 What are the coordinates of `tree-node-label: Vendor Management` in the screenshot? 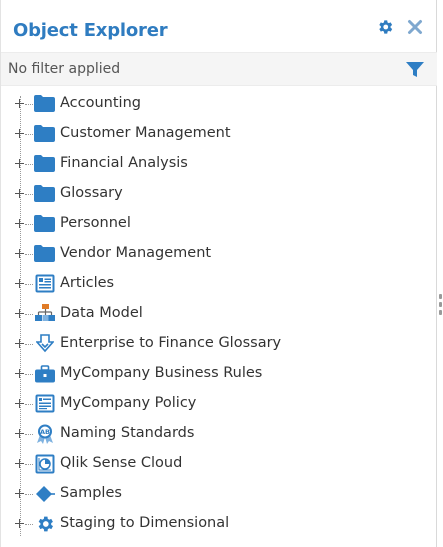 It's located at (135, 253).